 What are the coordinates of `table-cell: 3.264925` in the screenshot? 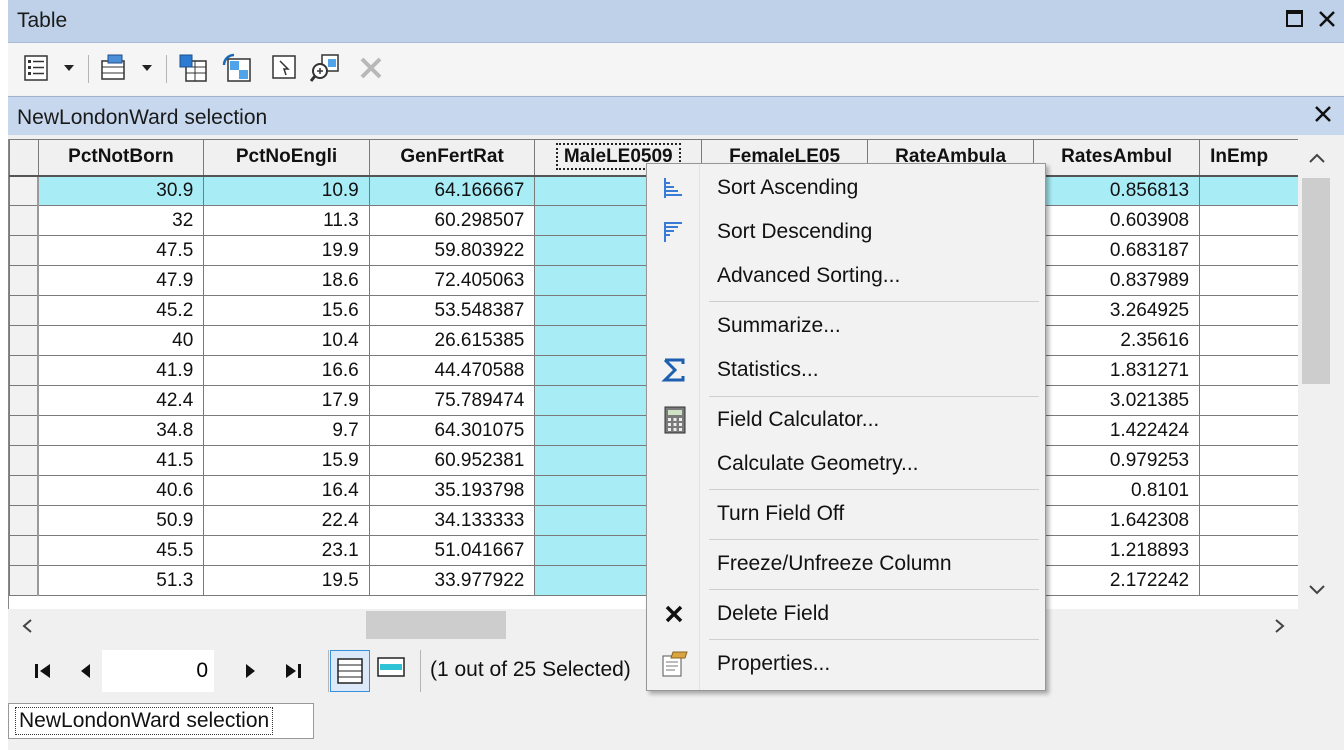 It's located at (1117, 310).